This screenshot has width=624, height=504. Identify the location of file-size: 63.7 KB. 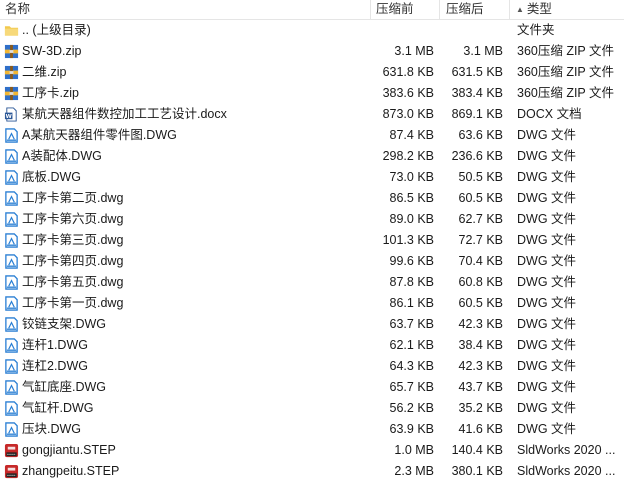
(411, 324).